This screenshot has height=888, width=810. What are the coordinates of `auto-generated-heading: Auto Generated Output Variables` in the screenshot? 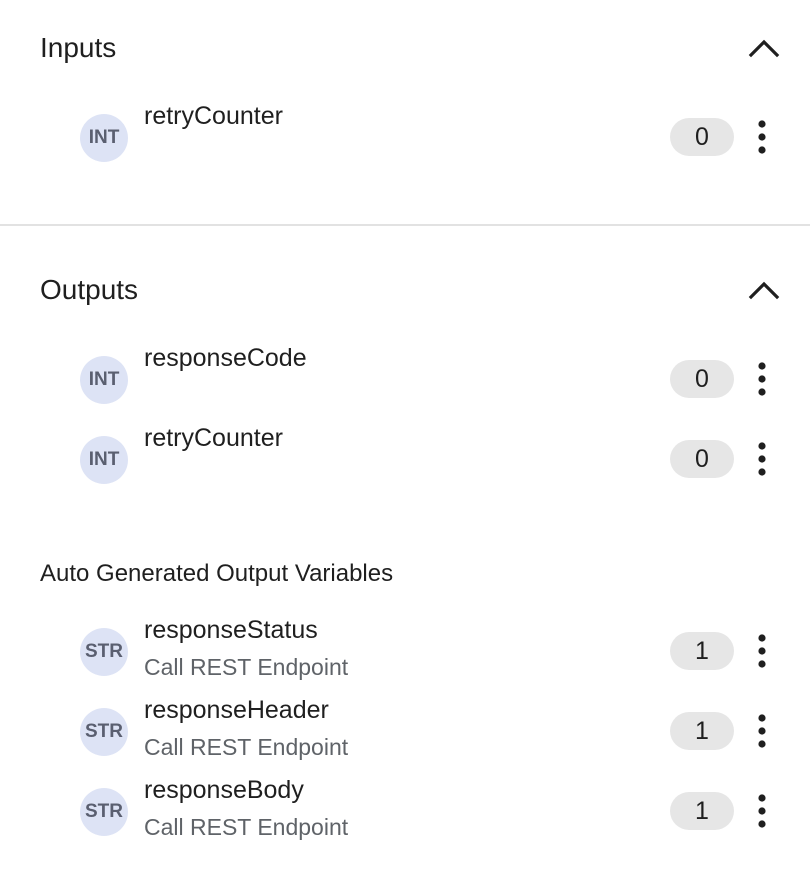 It's located at (217, 573).